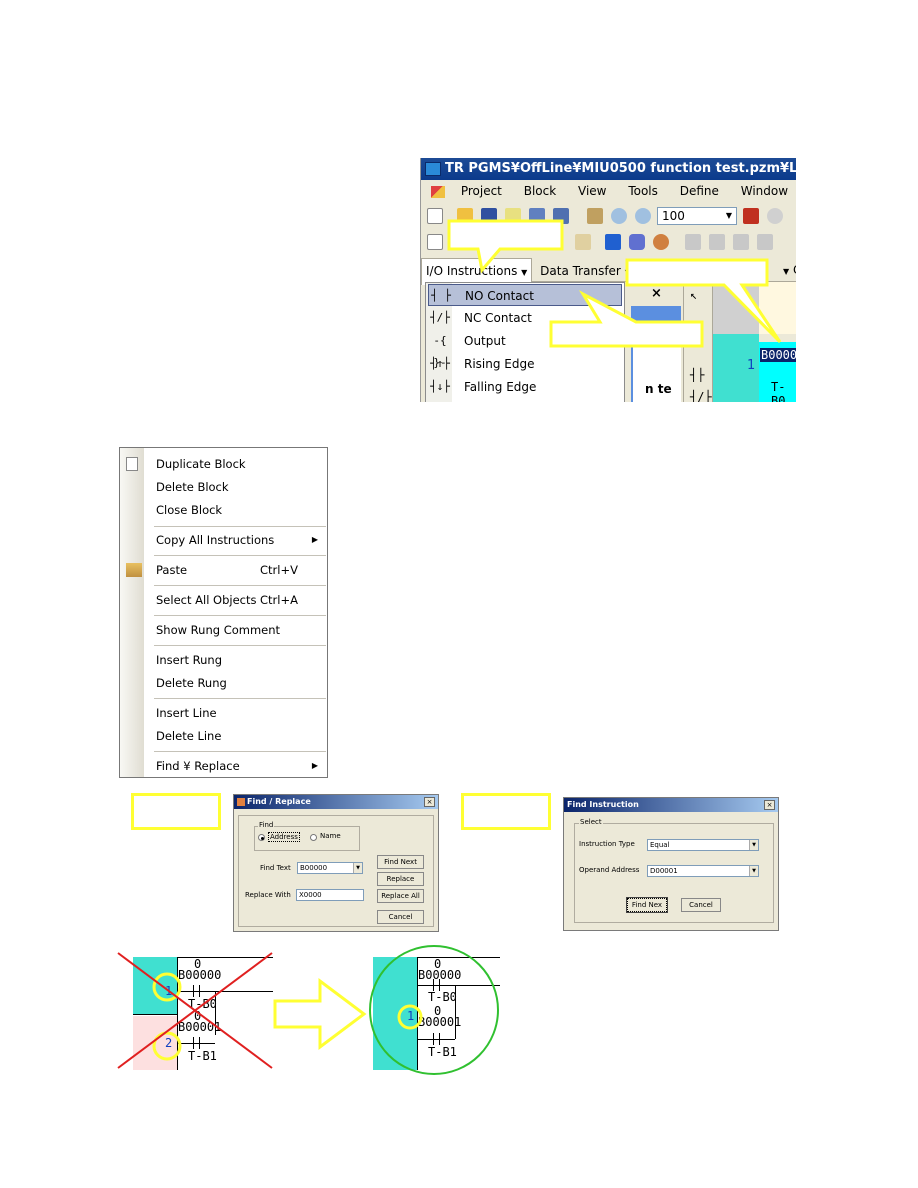  What do you see at coordinates (660, 845) in the screenshot?
I see `instruction-type-value: Equal` at bounding box center [660, 845].